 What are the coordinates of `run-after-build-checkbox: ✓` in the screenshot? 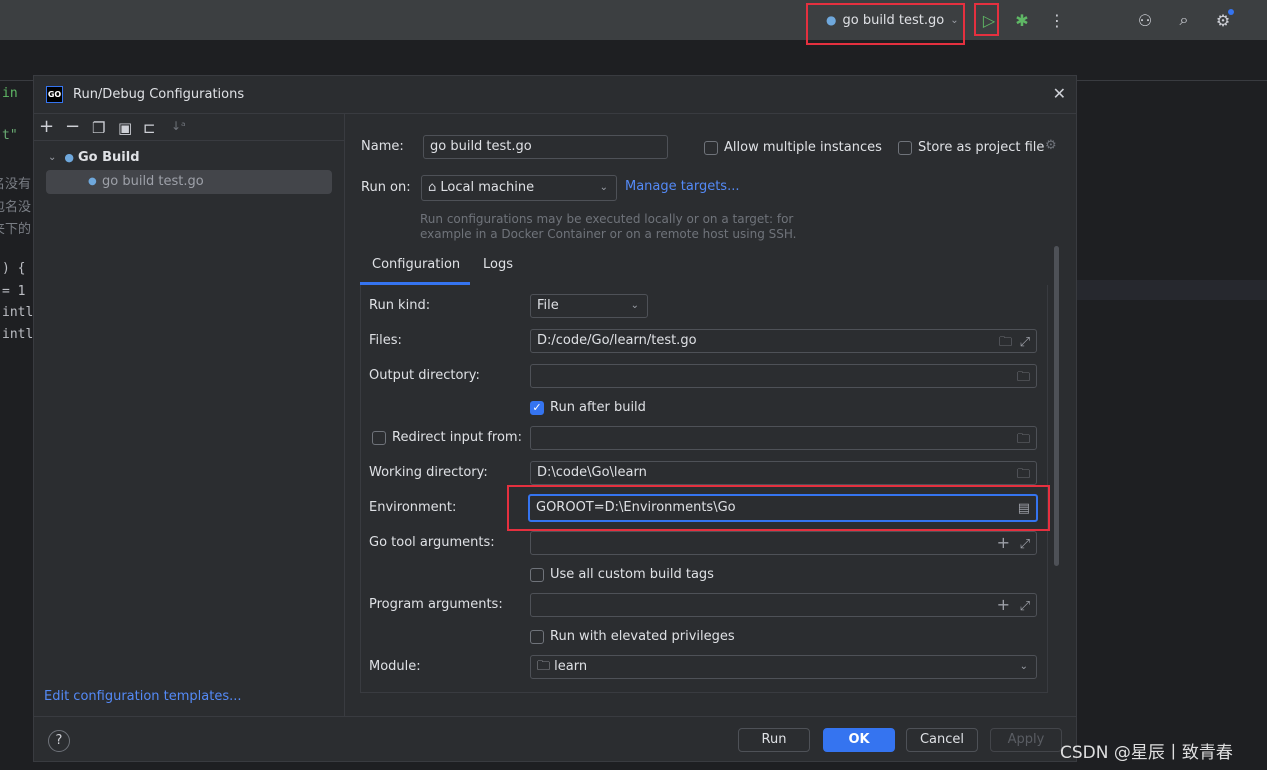 It's located at (537, 408).